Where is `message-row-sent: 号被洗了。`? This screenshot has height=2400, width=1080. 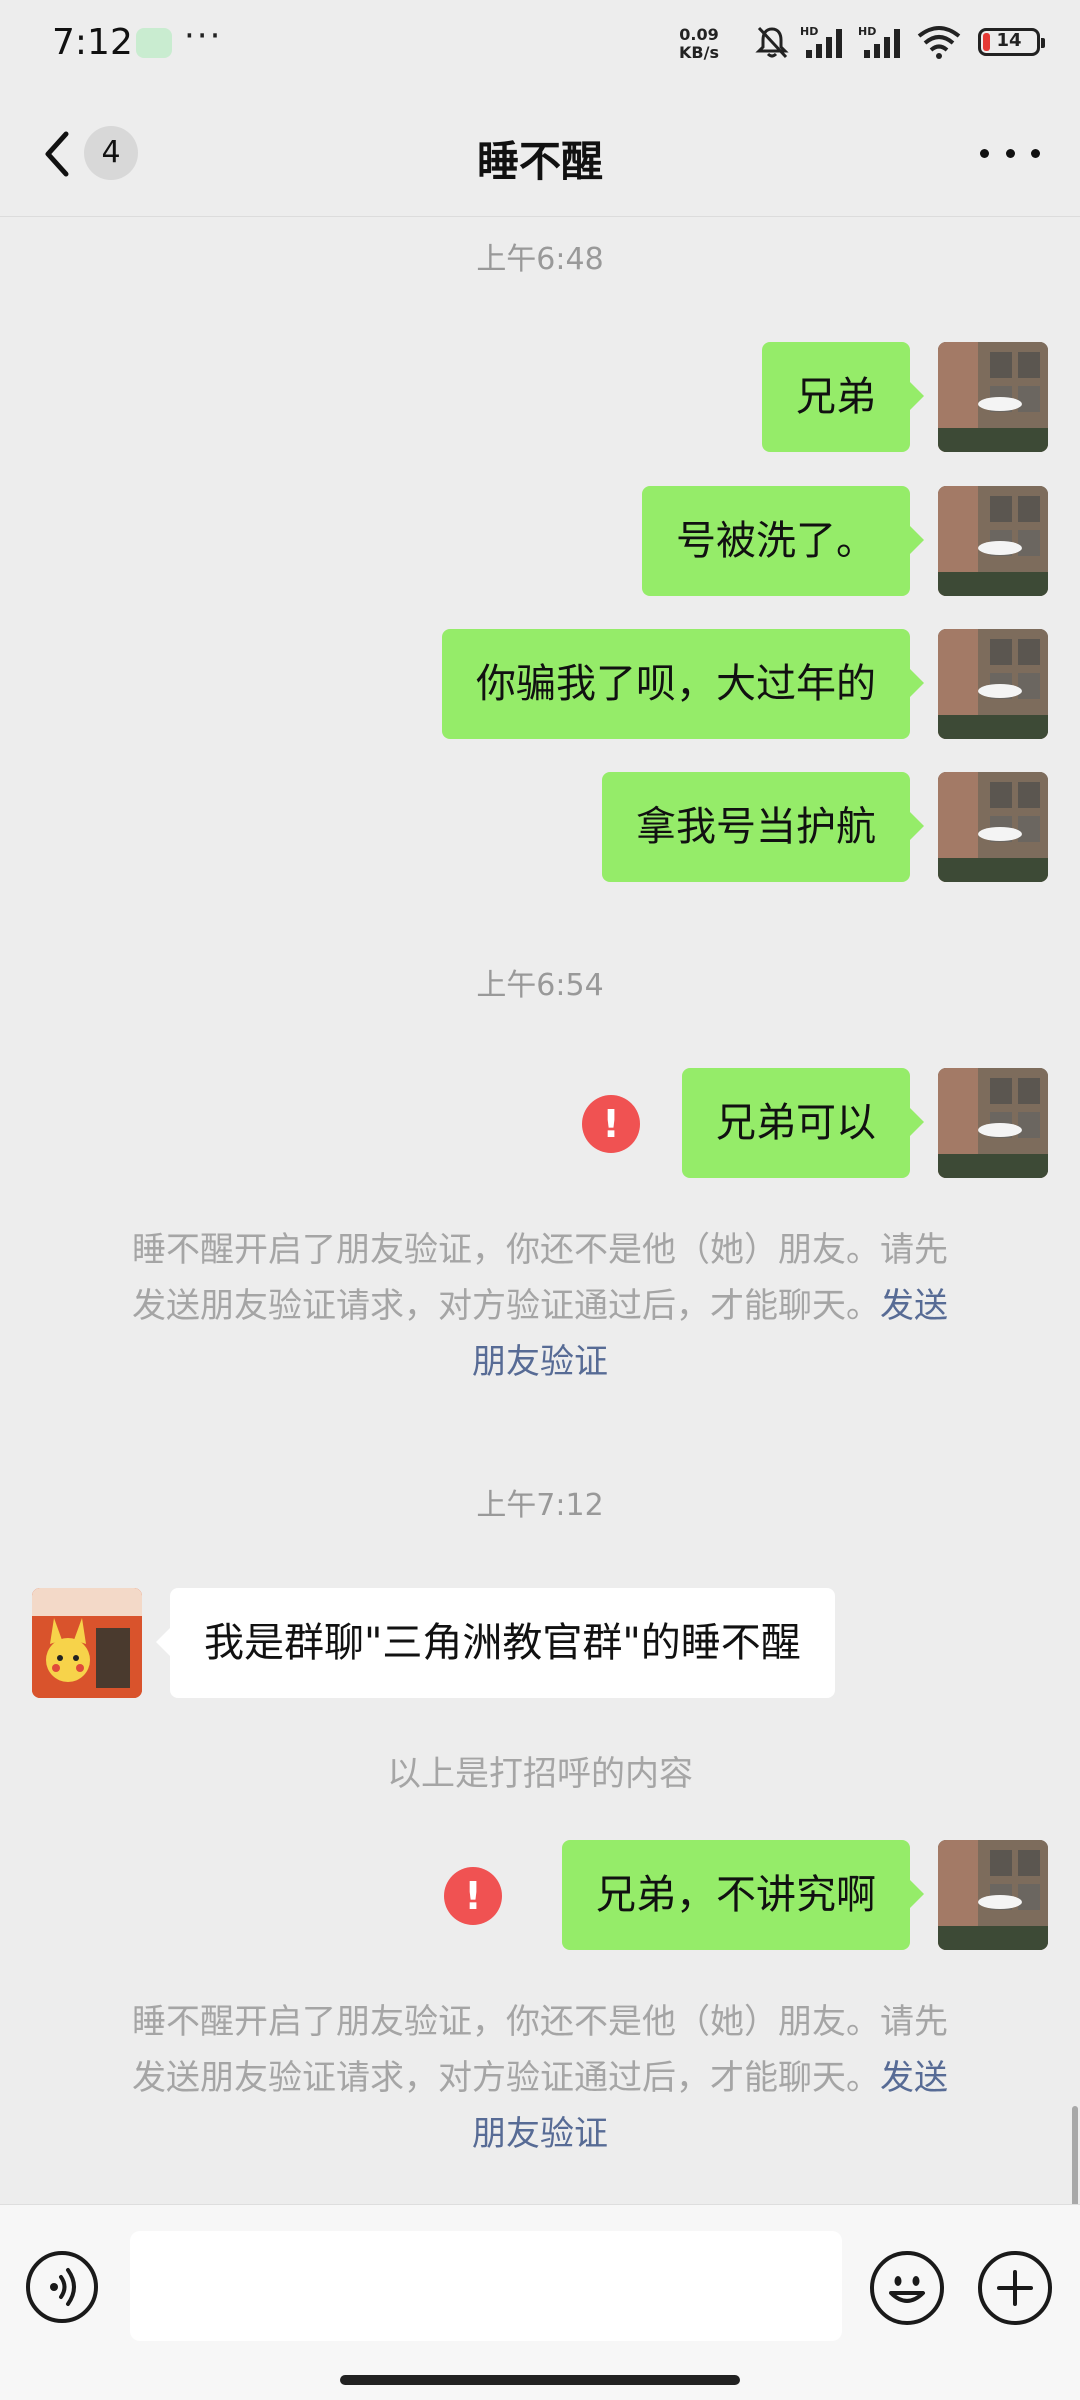
message-row-sent: 号被洗了。 is located at coordinates (540, 541).